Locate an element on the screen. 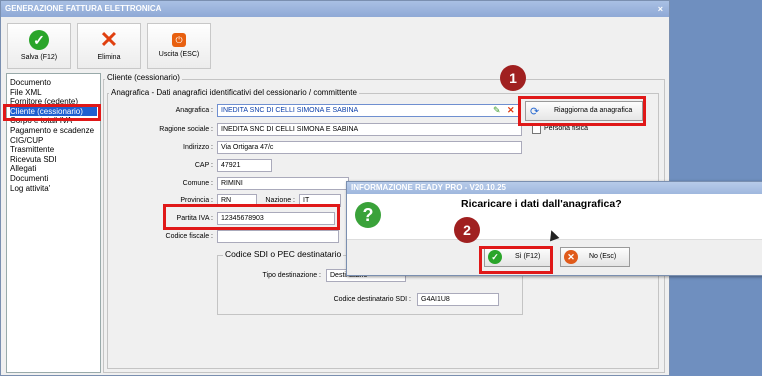 Image resolution: width=762 pixels, height=376 pixels. dialog-message: Ricaricare i dati dall'anagrafica? is located at coordinates (541, 204).